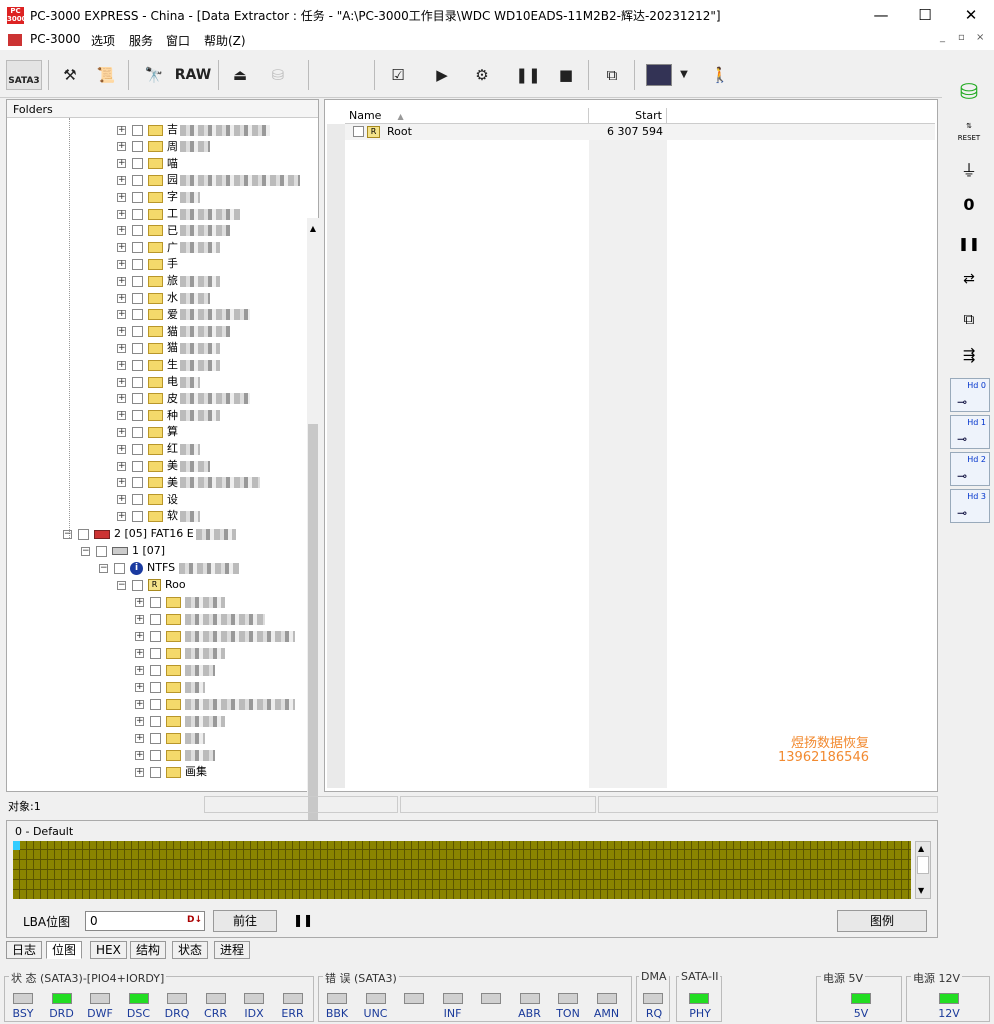 The height and width of the screenshot is (1024, 994). I want to click on folder-node: + 手, so click(147, 264).